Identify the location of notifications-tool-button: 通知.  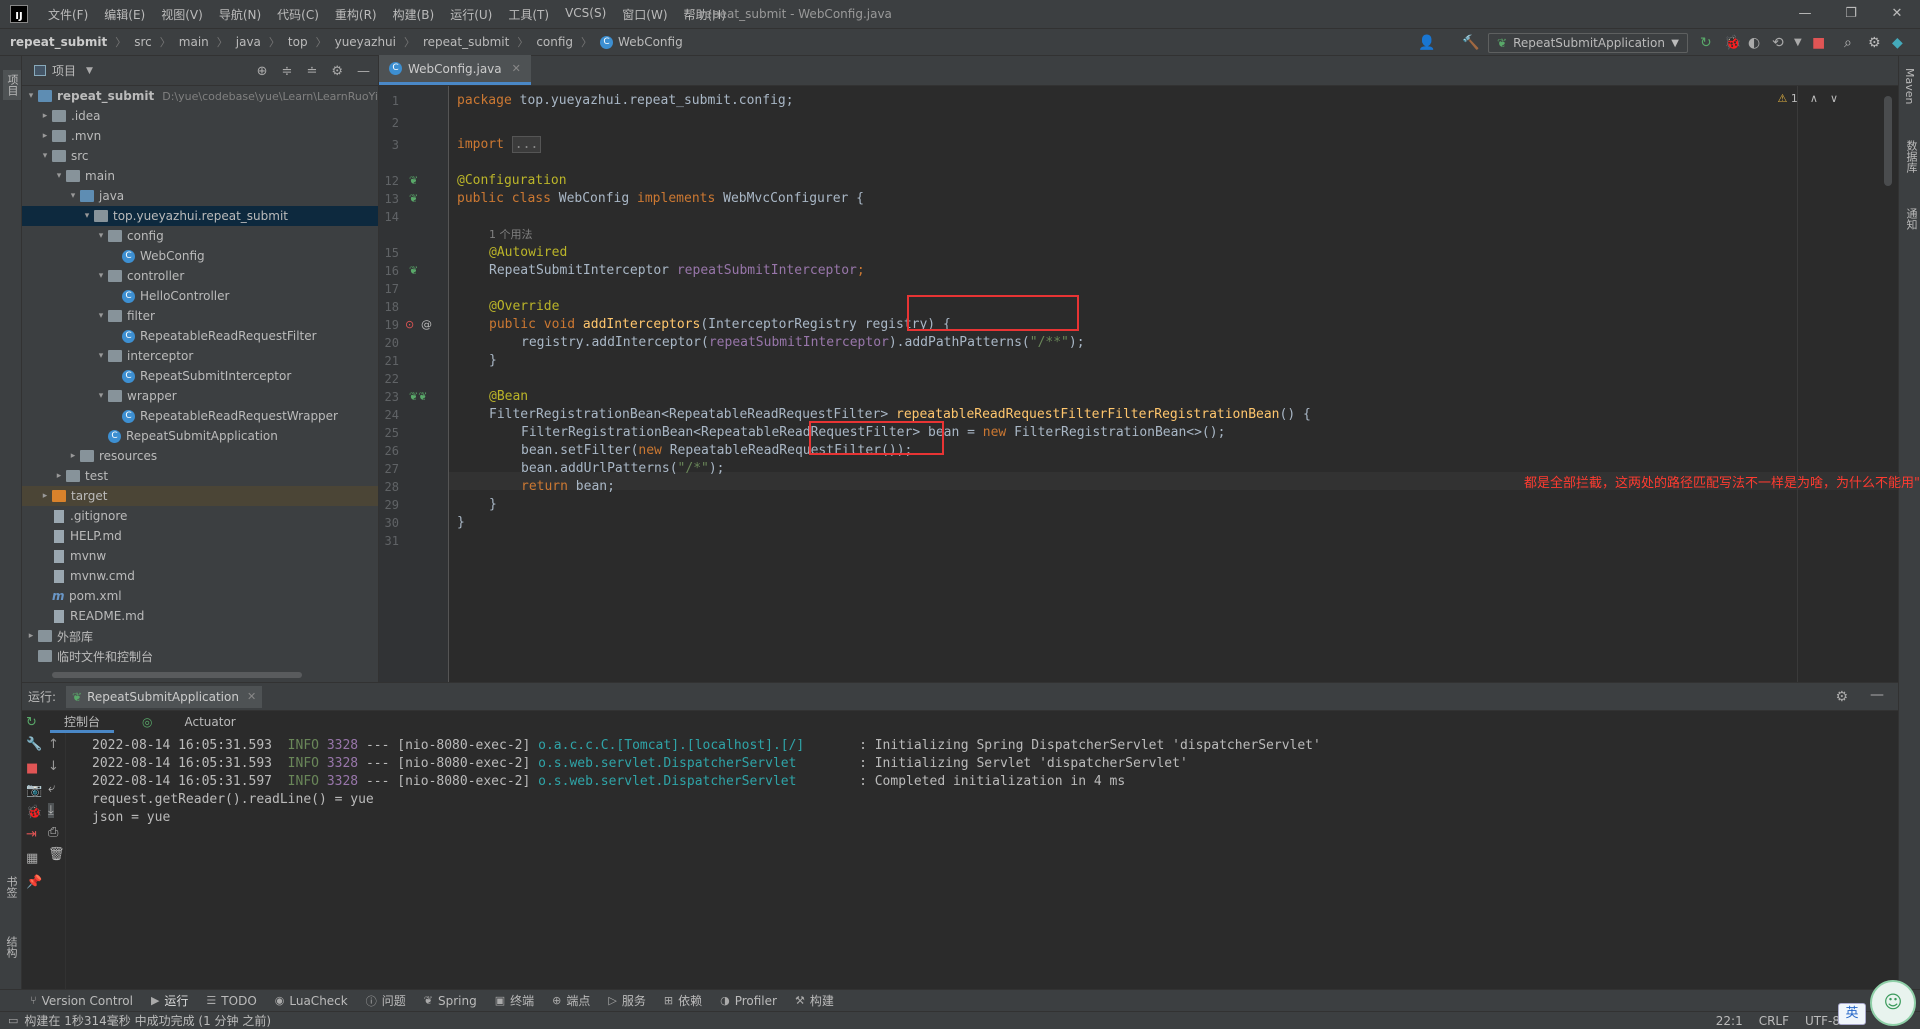
(1911, 219).